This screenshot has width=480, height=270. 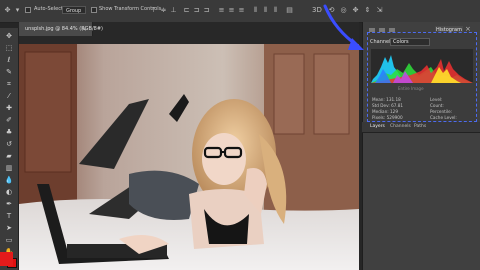 What do you see at coordinates (94, 10) in the screenshot?
I see `show-transform-checkbox` at bounding box center [94, 10].